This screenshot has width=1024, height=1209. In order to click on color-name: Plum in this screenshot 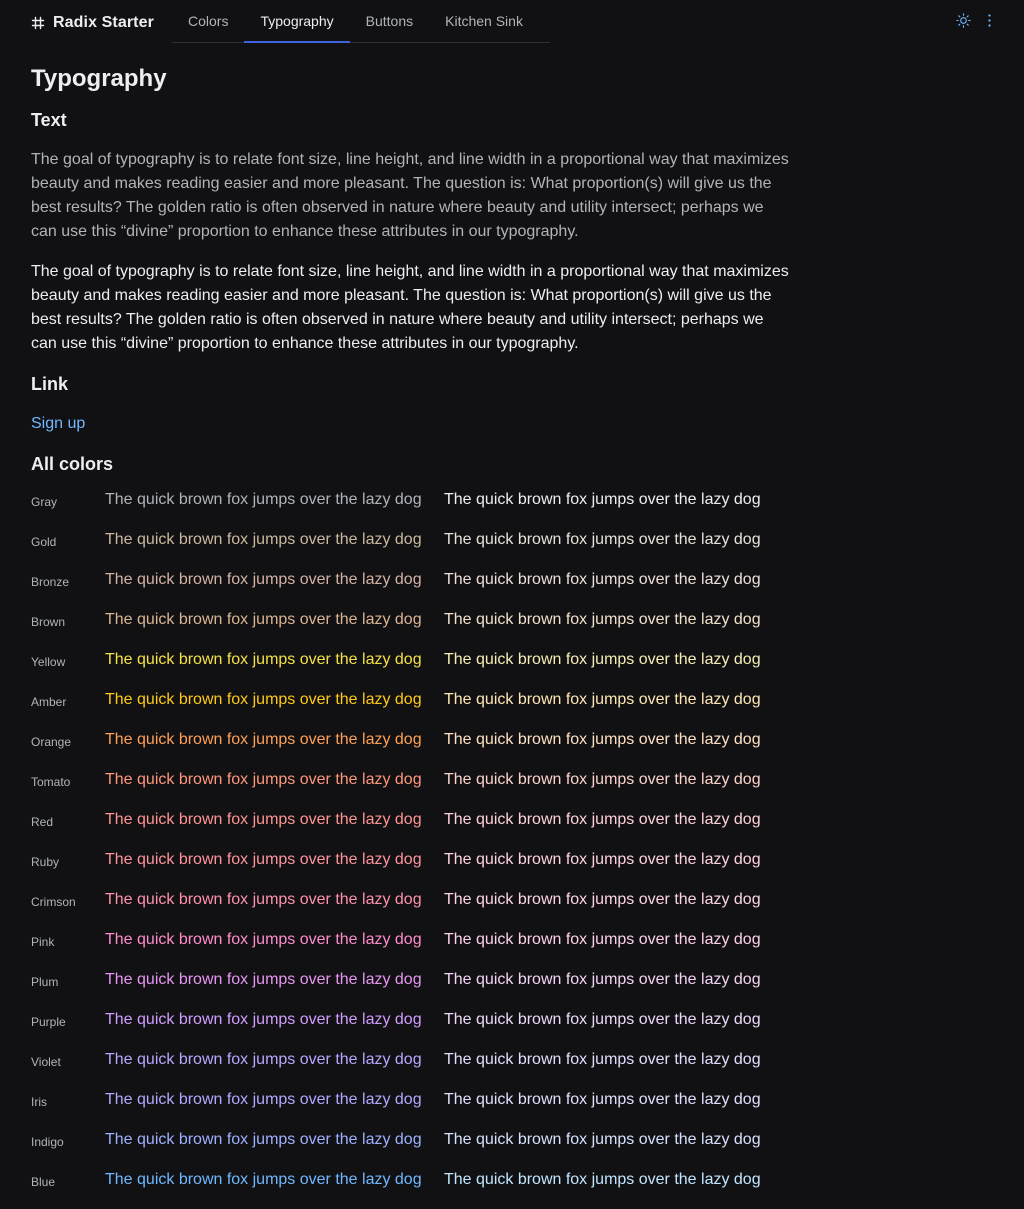, I will do `click(45, 982)`.